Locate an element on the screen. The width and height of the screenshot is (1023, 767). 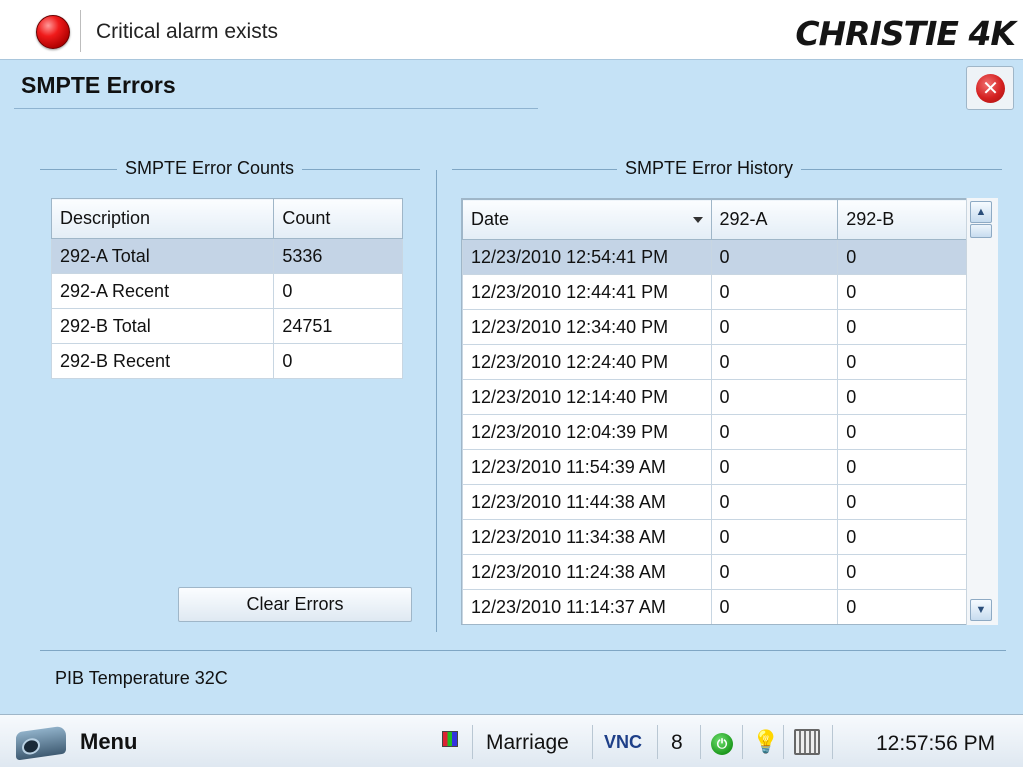
cell-description: 292-A Total is located at coordinates (162, 256).